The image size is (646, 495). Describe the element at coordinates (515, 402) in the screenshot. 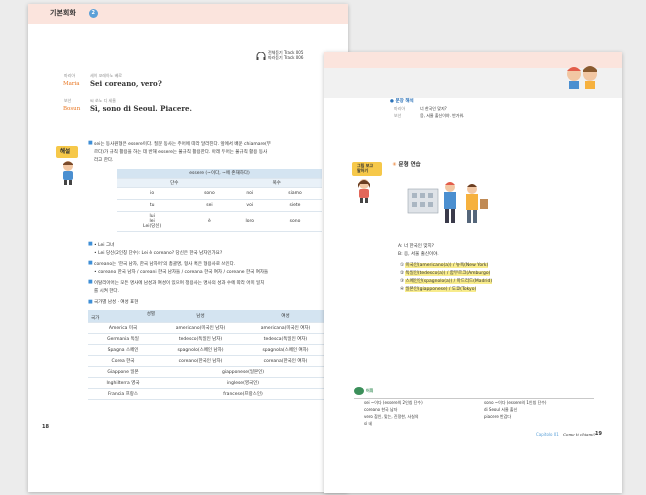

I see `vocab-item-sono: sono ~이다 (essere의 1인칭 단수)` at that location.